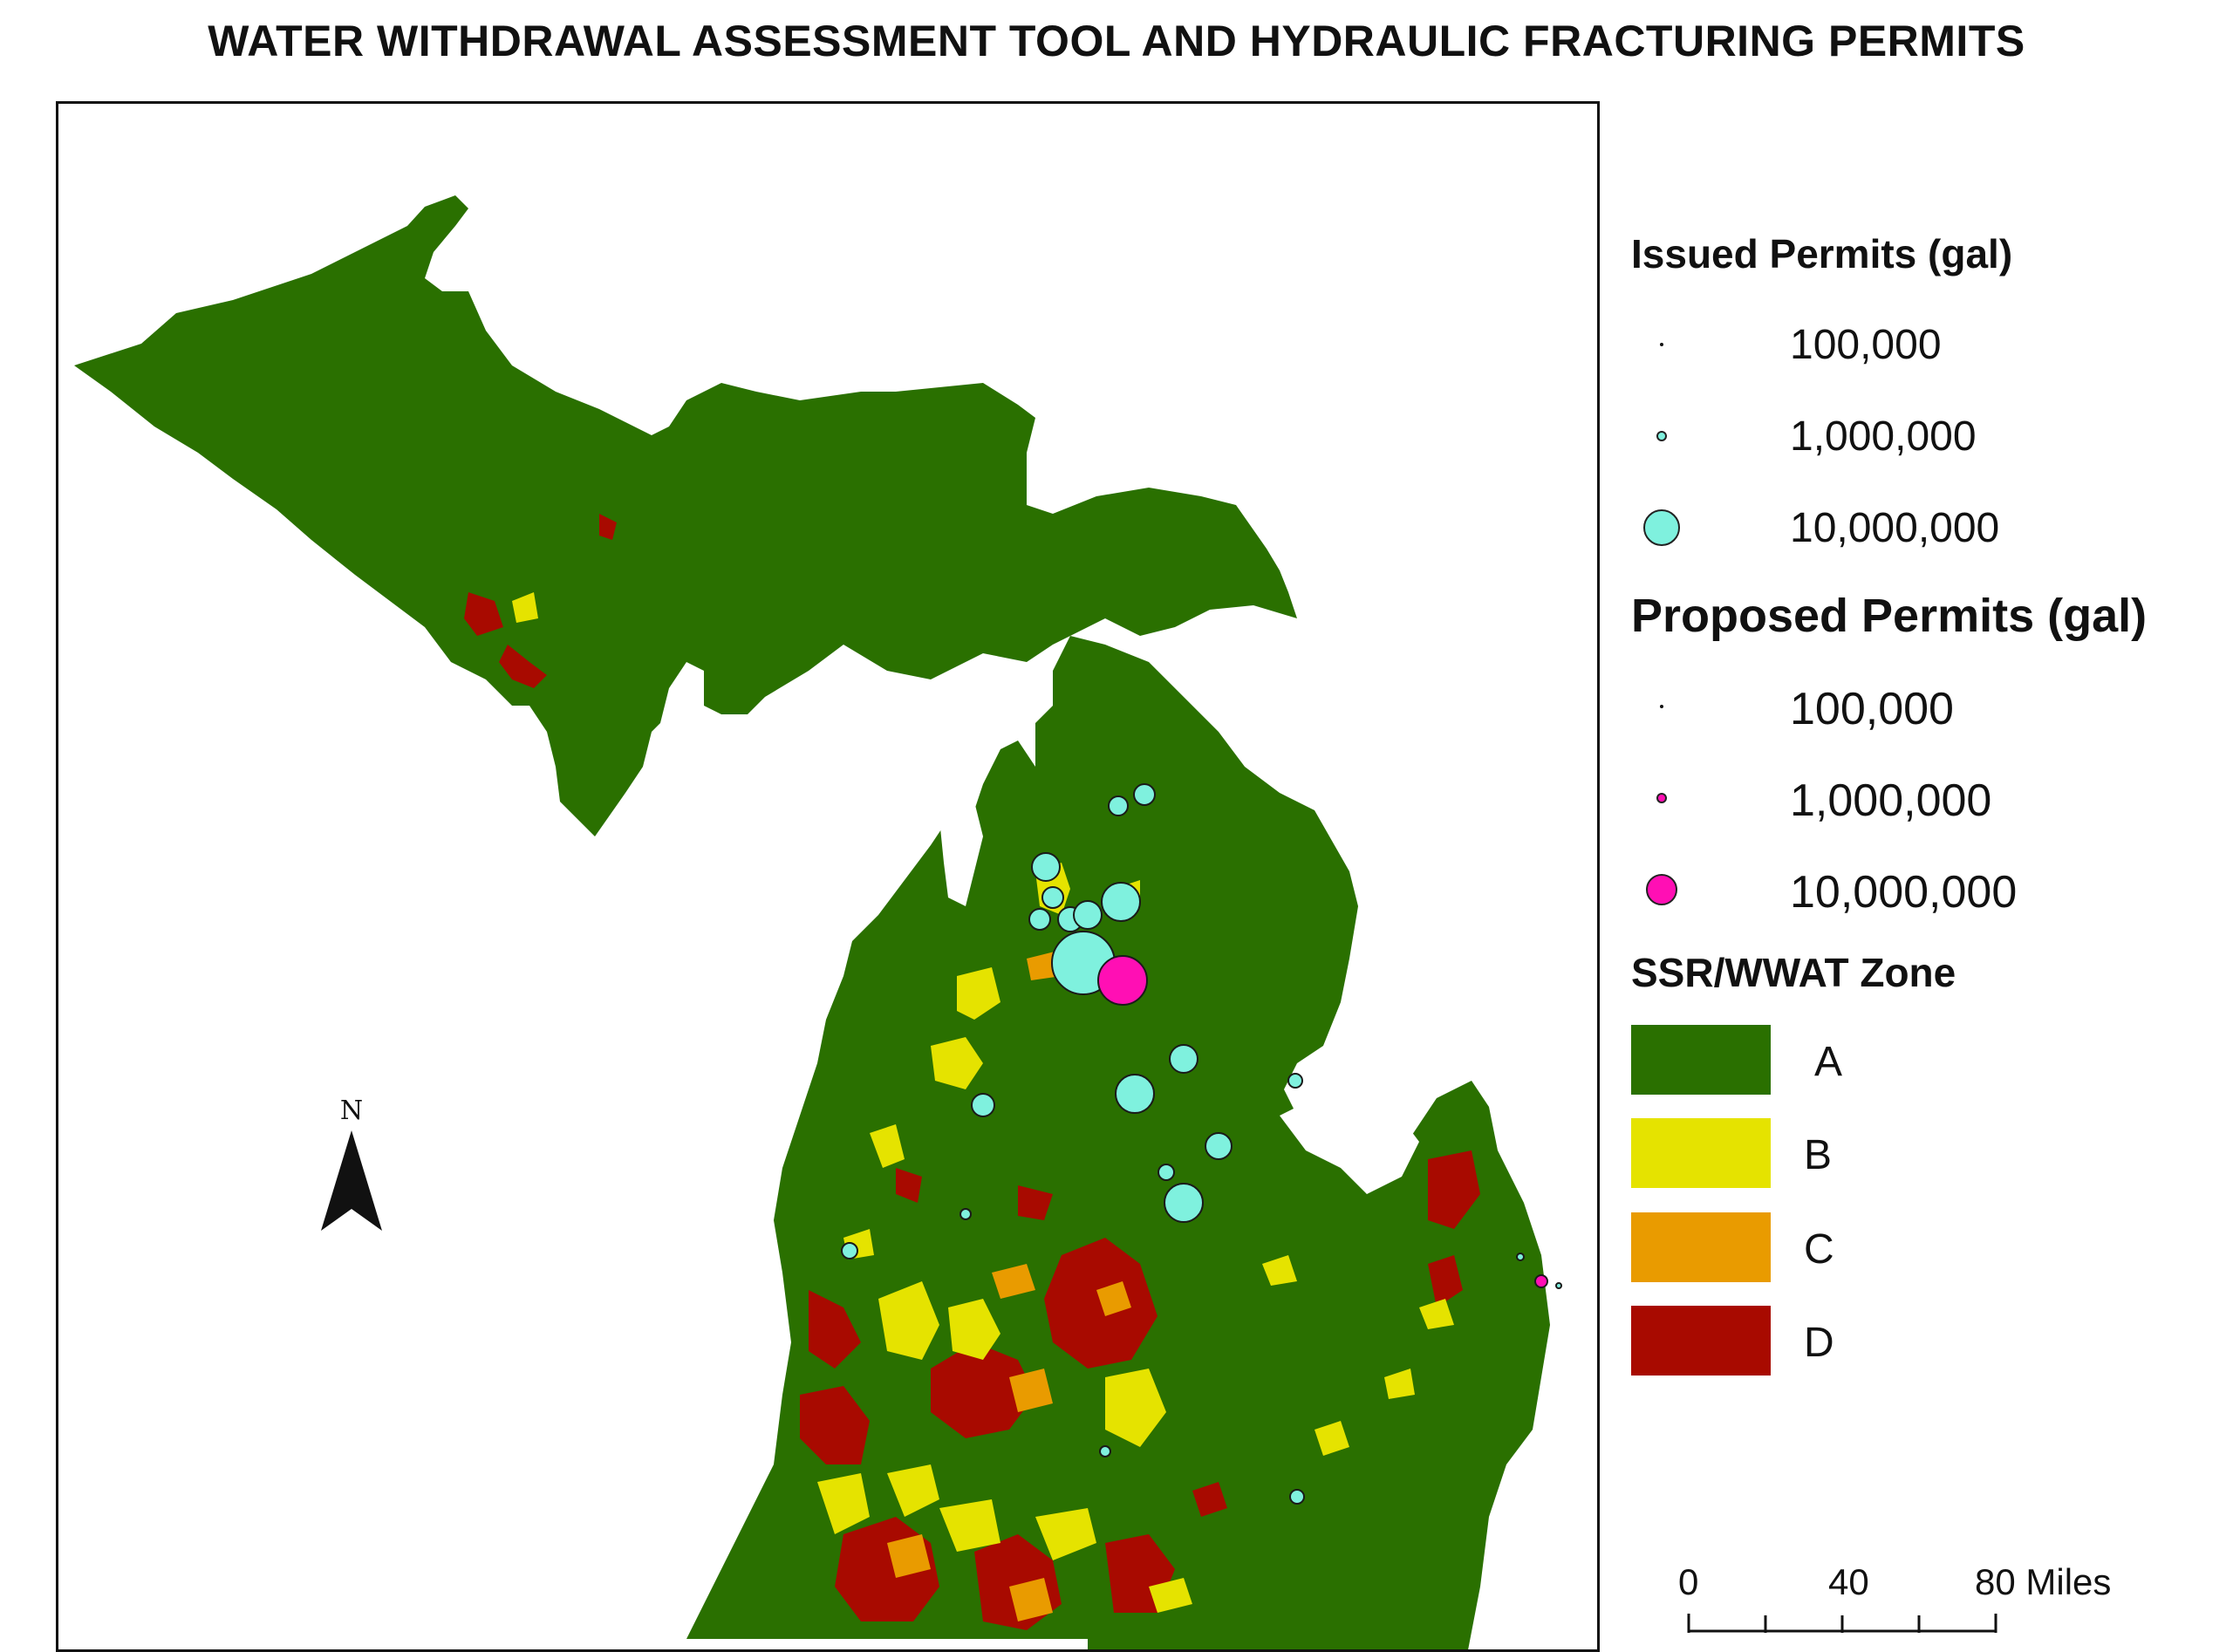 The image size is (2233, 1652). Describe the element at coordinates (1895, 528) in the screenshot. I see `issued-10m-label: 10,000,000` at that location.